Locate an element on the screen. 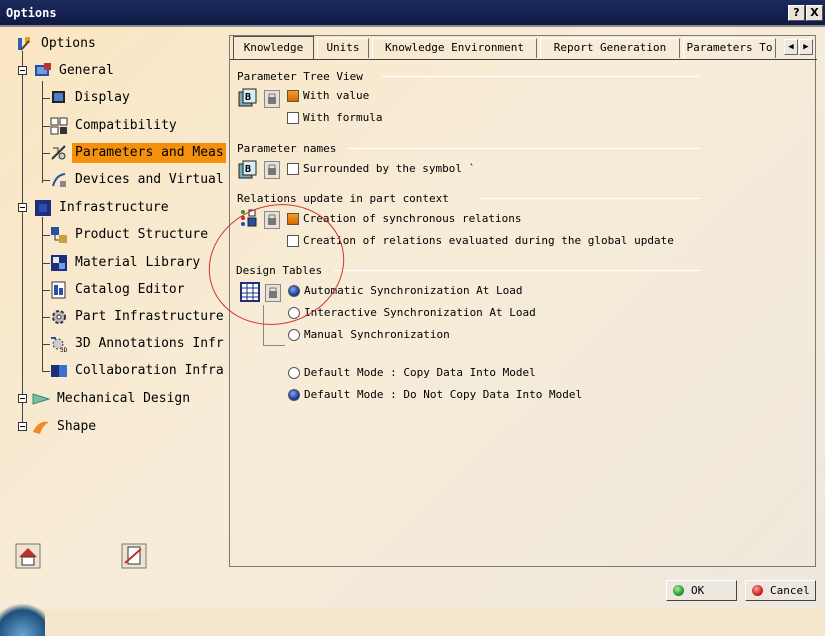 Image resolution: width=825 pixels, height=636 pixels. synchronous-relations-check is located at coordinates (293, 219).